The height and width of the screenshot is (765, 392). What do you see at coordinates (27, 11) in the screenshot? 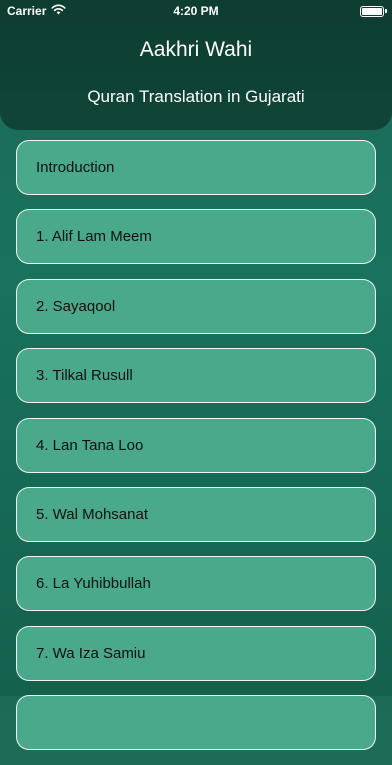
I see `carrier-label: Carrier` at bounding box center [27, 11].